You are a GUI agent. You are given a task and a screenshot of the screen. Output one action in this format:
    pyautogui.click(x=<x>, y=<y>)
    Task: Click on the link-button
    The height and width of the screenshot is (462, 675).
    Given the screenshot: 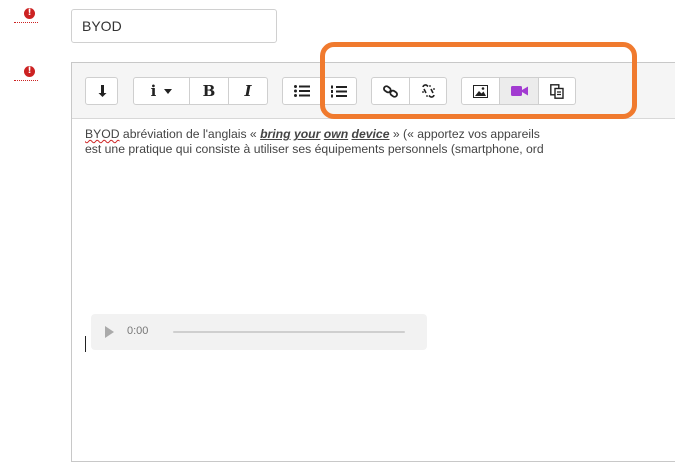 What is the action you would take?
    pyautogui.click(x=390, y=91)
    